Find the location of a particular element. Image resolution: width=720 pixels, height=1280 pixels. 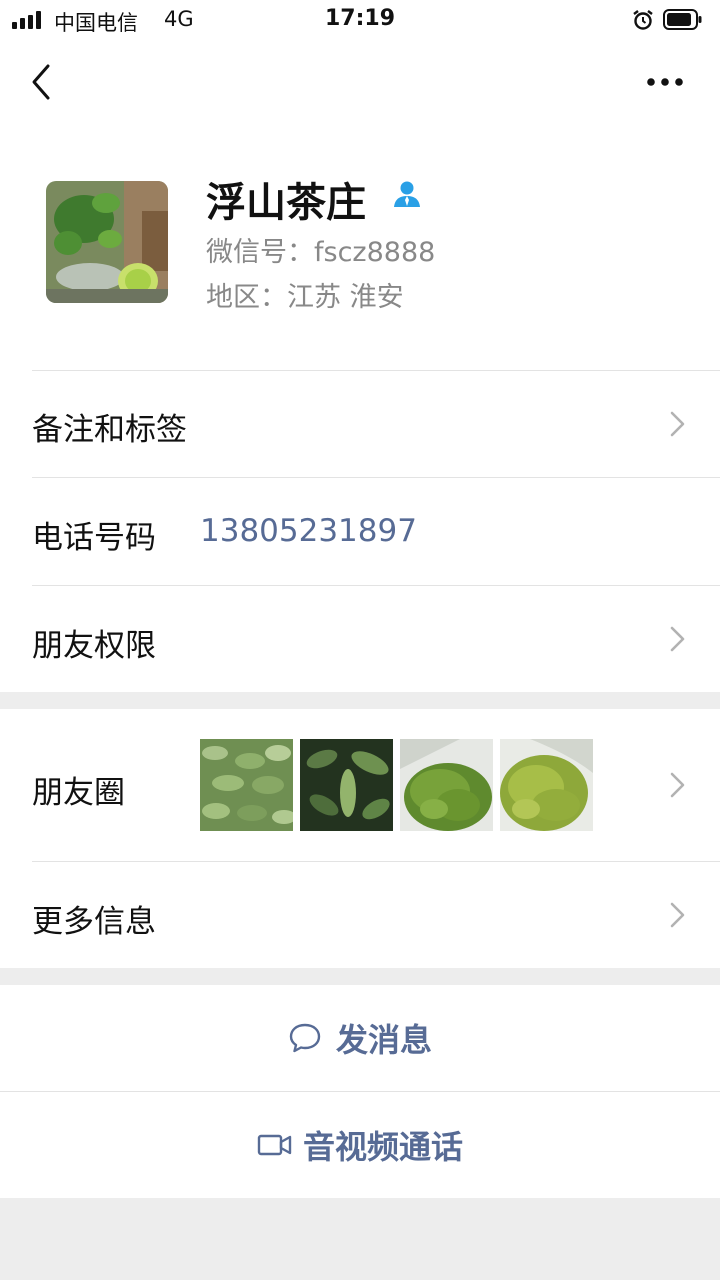

audio-video-call-button: 音视频通话 is located at coordinates (360, 1144).